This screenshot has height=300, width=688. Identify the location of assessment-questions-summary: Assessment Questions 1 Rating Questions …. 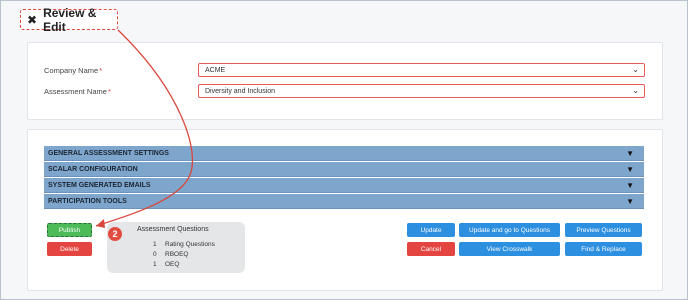
(176, 247).